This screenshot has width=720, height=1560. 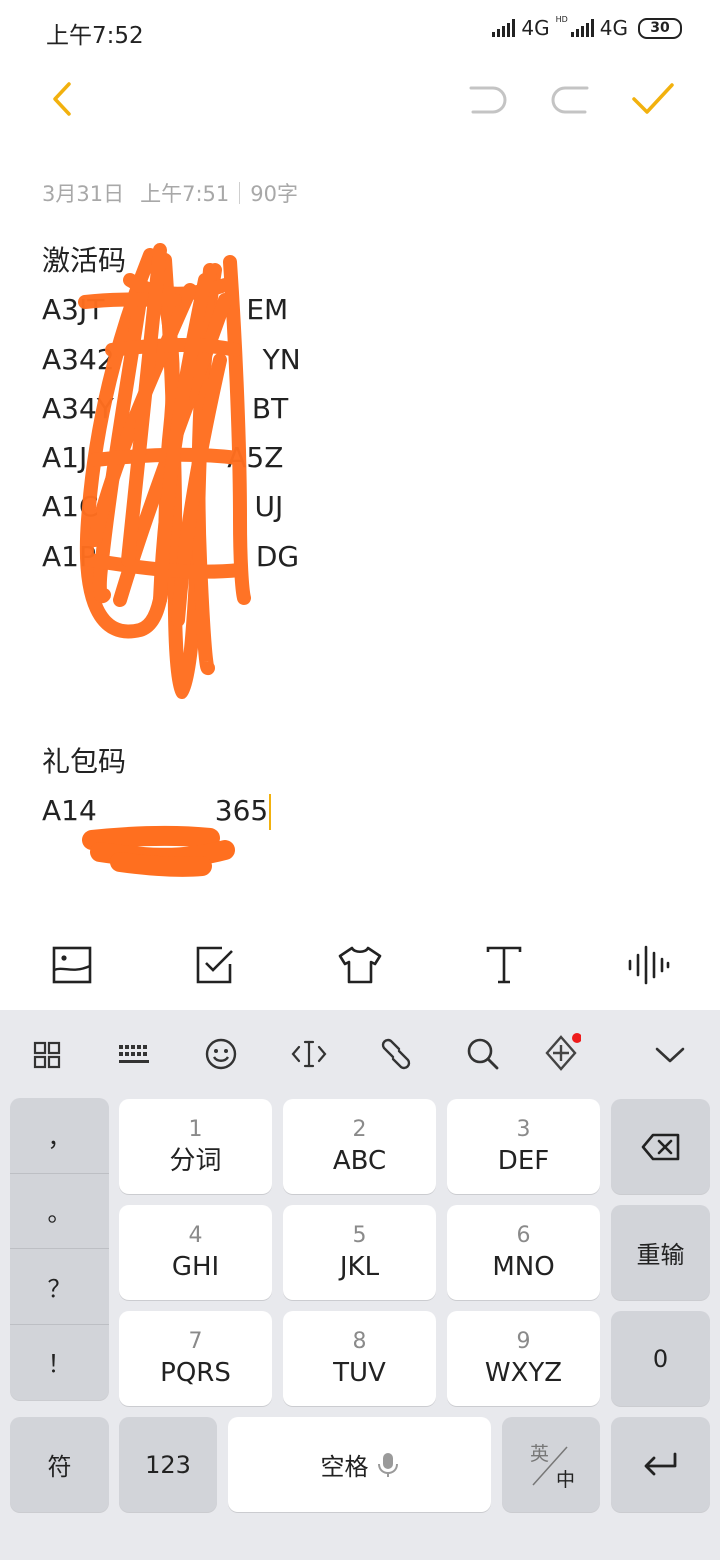 I want to click on backspace-icon, so click(x=660, y=1146).